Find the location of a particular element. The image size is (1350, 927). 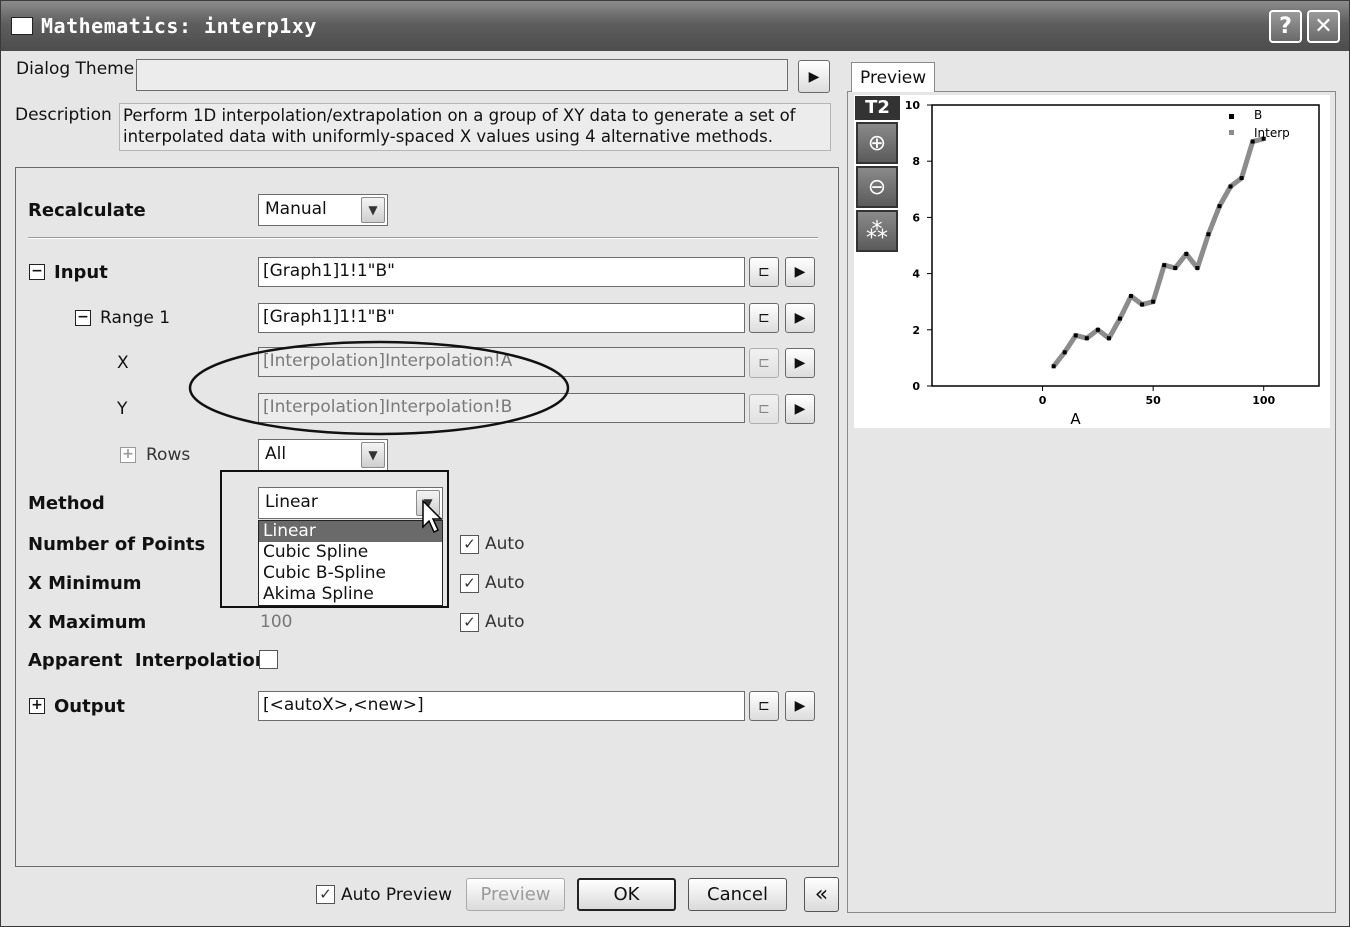

y-tick-label: 2 is located at coordinates (916, 330).